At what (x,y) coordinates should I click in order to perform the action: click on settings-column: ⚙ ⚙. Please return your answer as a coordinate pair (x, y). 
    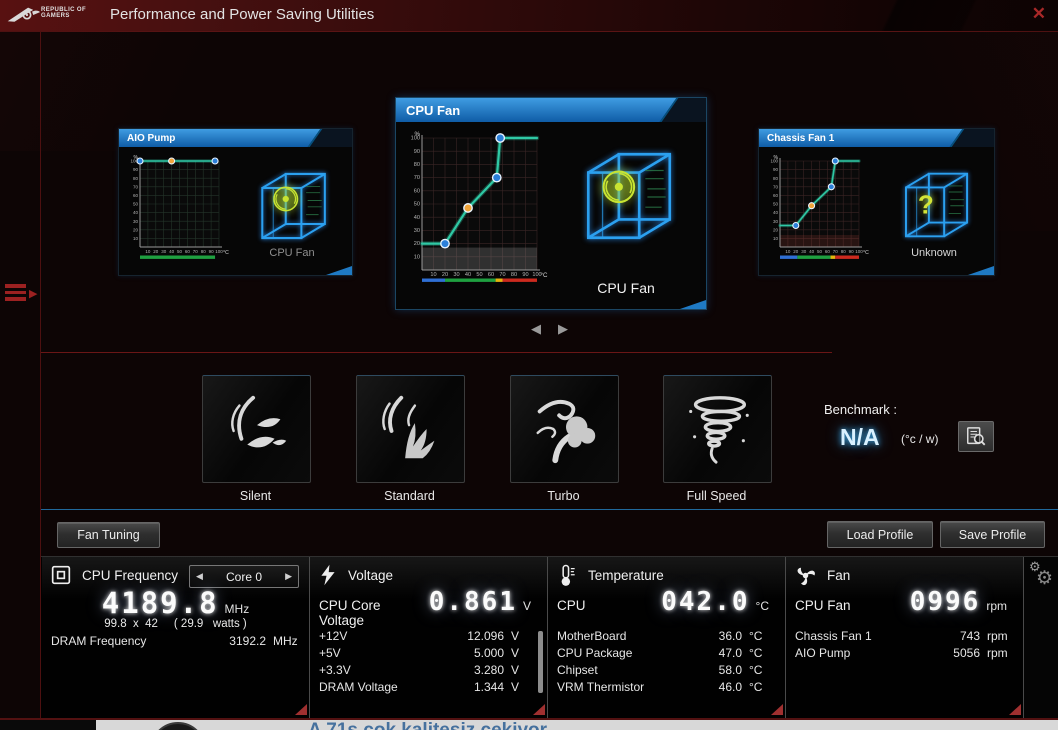
    Looking at the image, I should click on (1041, 637).